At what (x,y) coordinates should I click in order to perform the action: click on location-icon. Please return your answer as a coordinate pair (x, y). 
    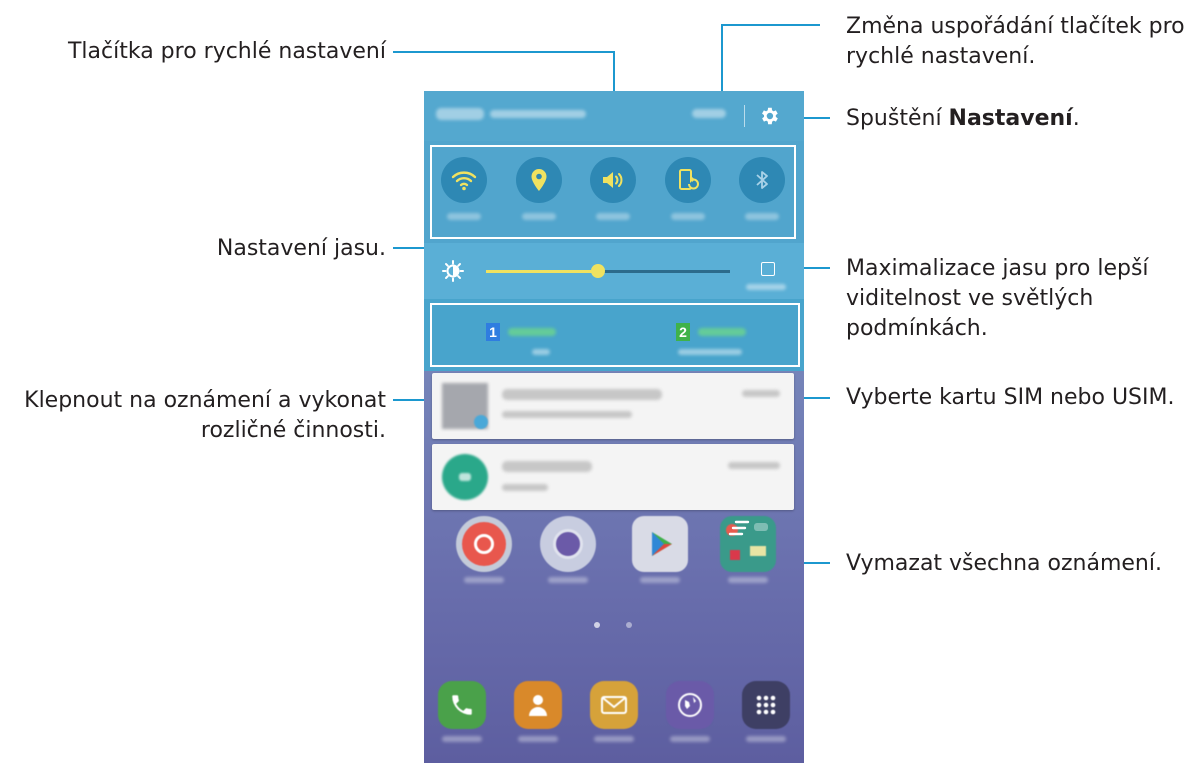
    Looking at the image, I should click on (539, 180).